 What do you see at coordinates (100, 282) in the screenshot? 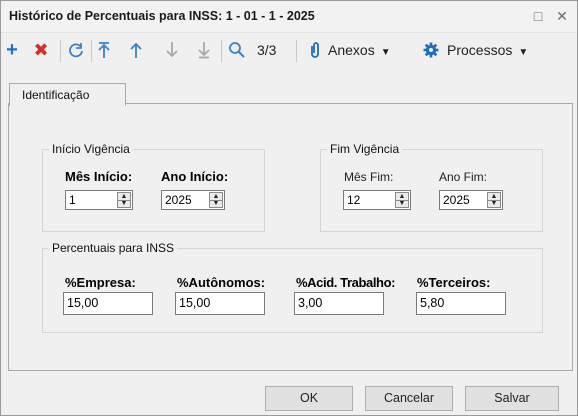
I see `empresa-label: %Empresa:` at bounding box center [100, 282].